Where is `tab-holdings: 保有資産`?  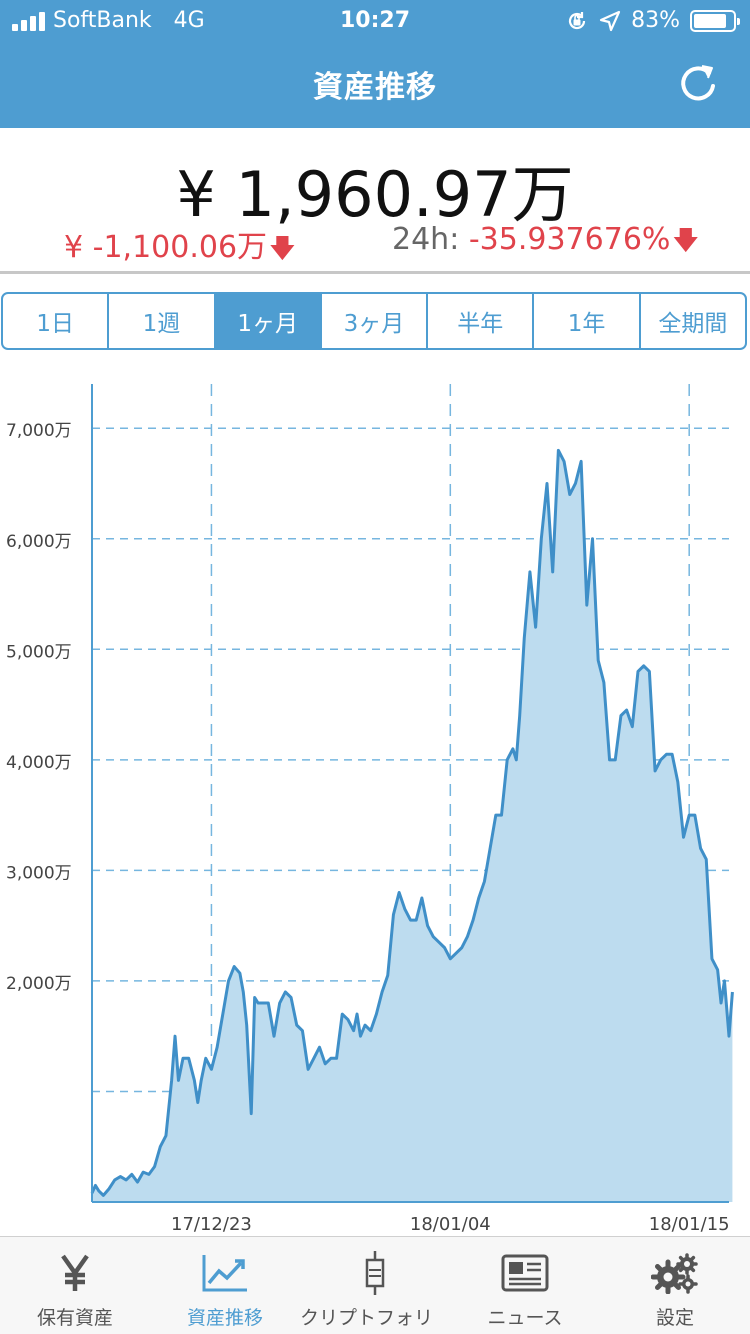 tab-holdings: 保有資産 is located at coordinates (75, 1285).